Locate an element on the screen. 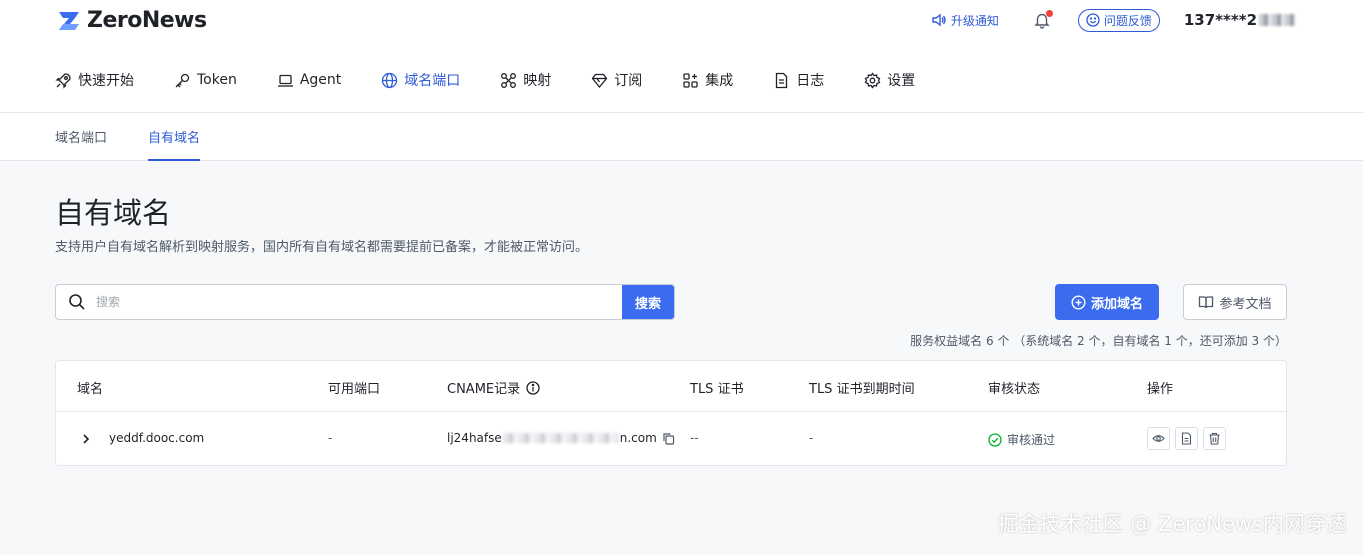 The height and width of the screenshot is (555, 1363). top-actions: 升级通知 问题反馈 137****2 is located at coordinates (1113, 20).